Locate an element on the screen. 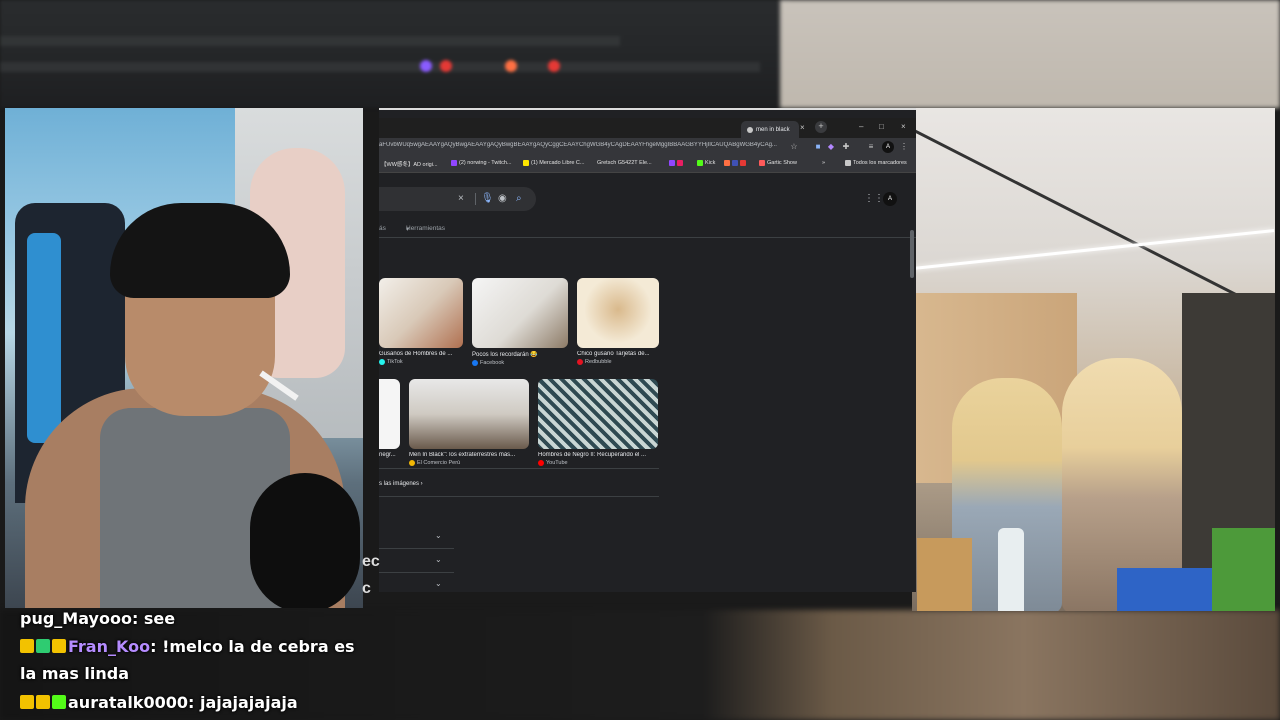 The height and width of the screenshot is (720, 1280). search-input: × 🎙 ◉ ⌕ is located at coordinates (457, 199).